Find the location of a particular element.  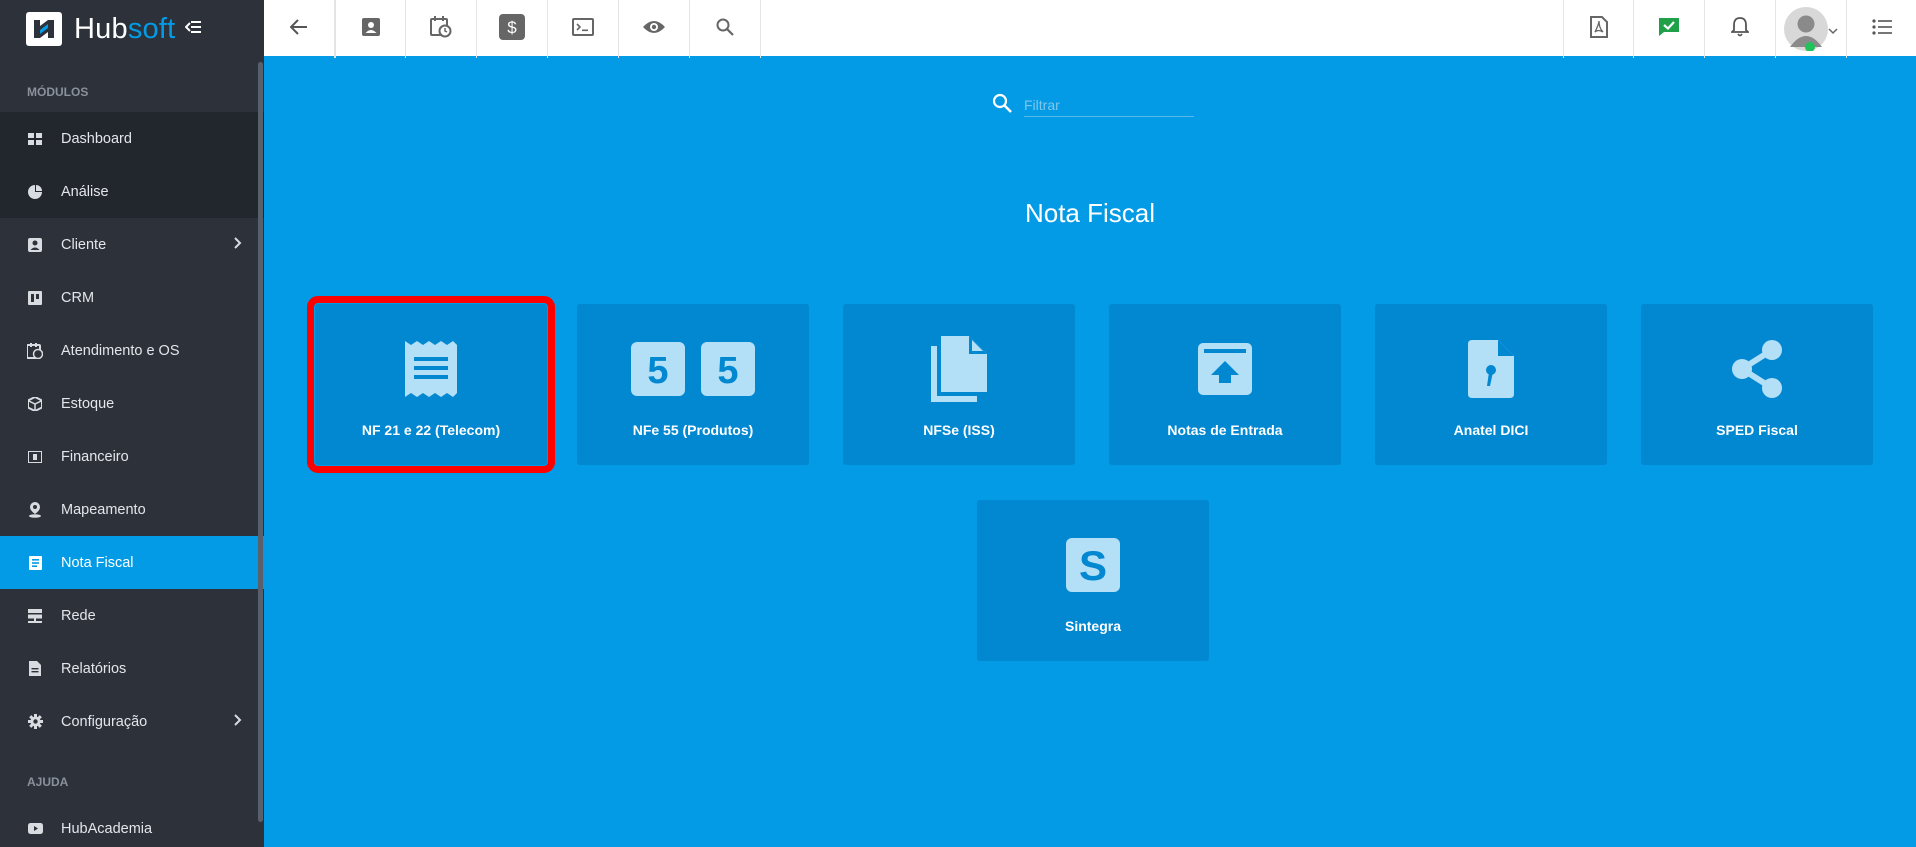

dollar-icon: $ is located at coordinates (512, 29).